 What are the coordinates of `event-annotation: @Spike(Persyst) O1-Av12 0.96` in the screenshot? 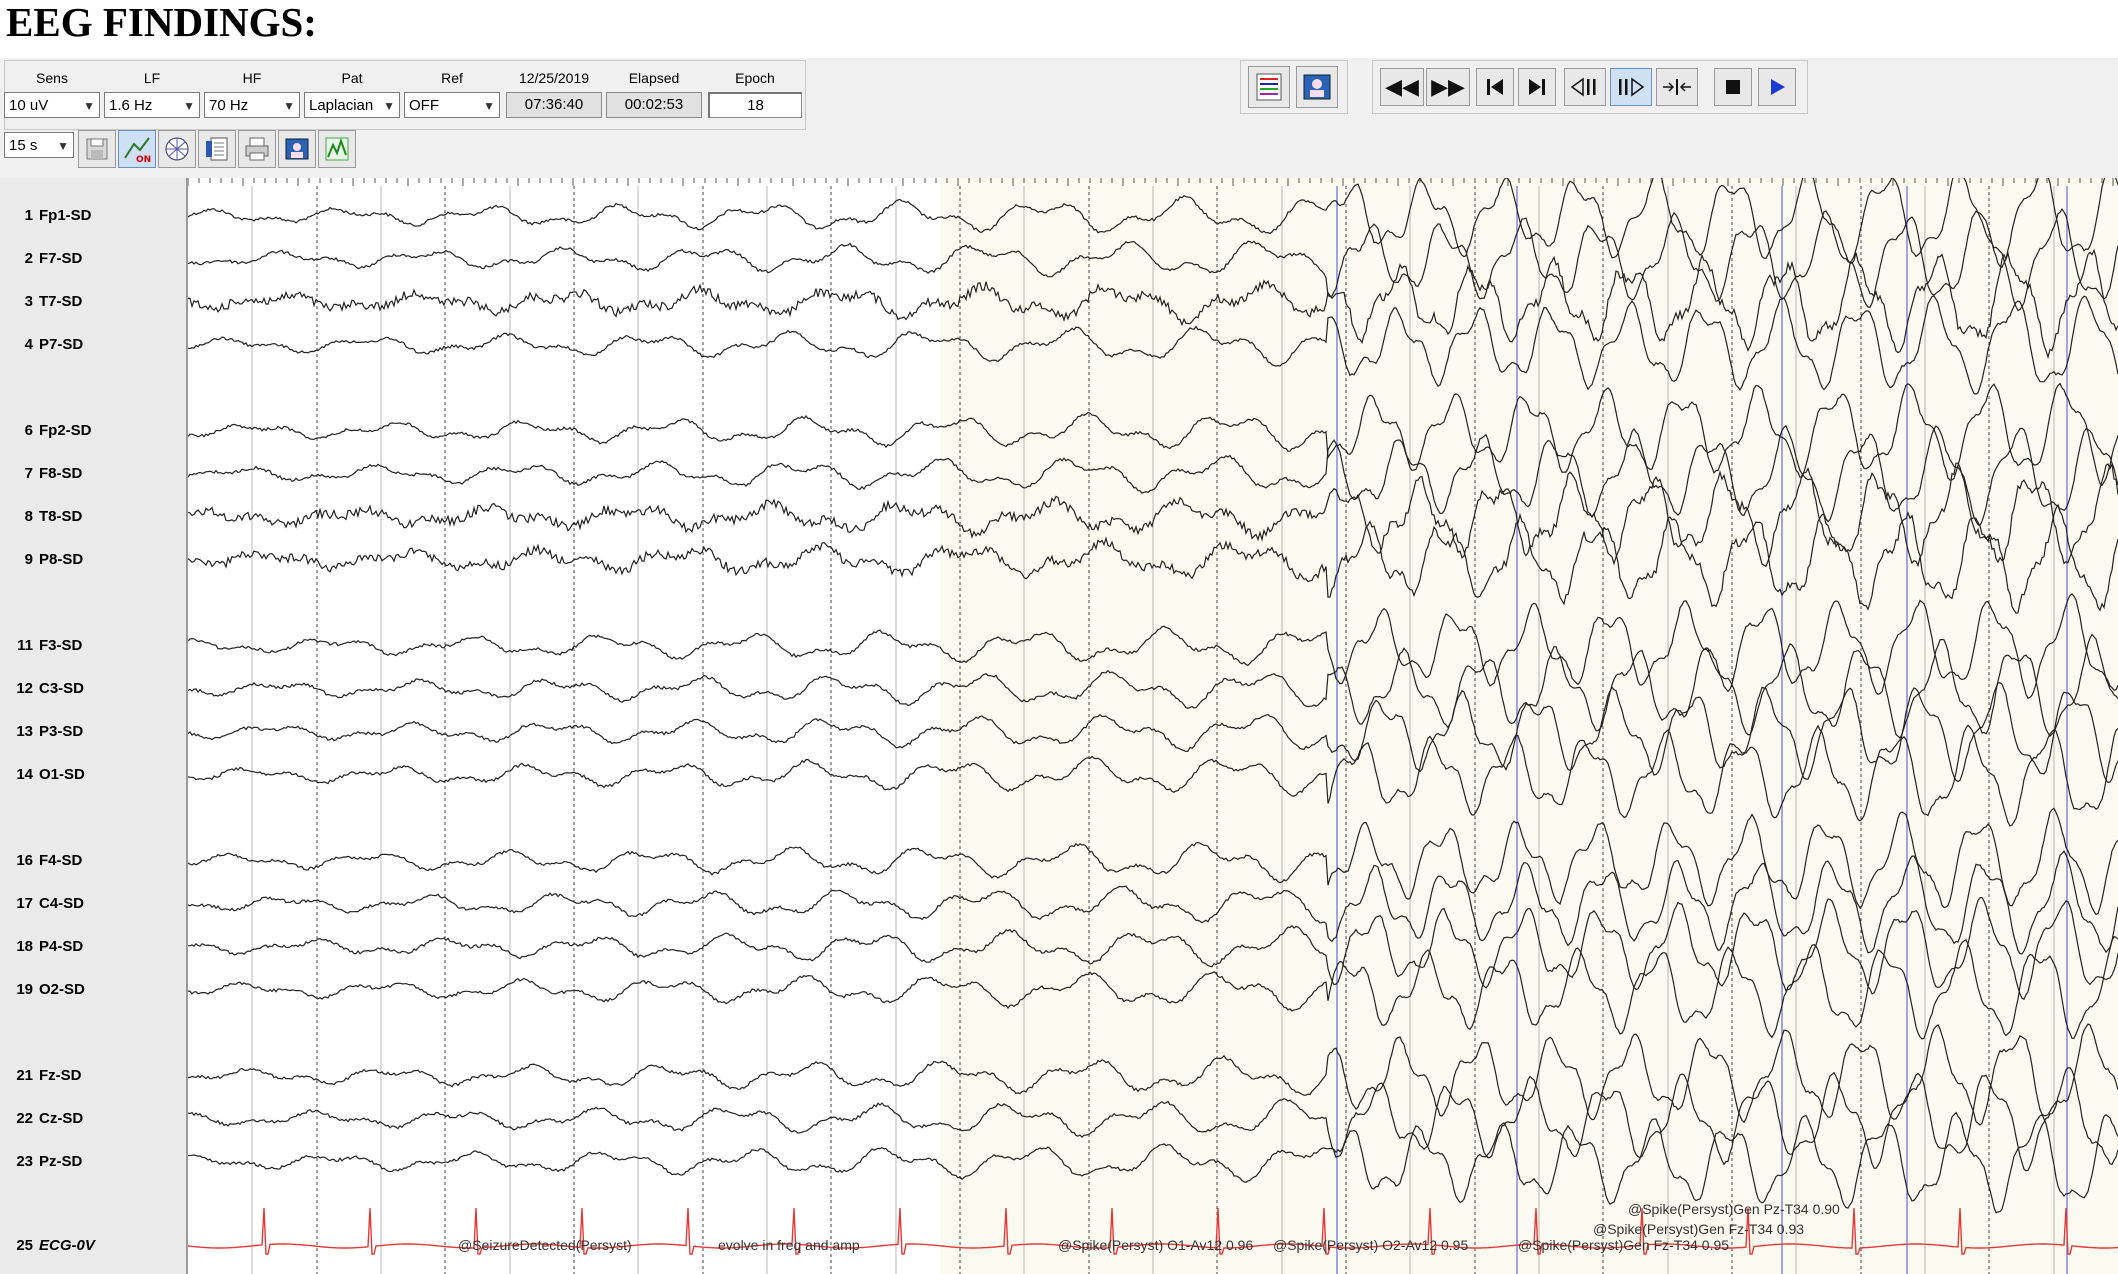 It's located at (1155, 1245).